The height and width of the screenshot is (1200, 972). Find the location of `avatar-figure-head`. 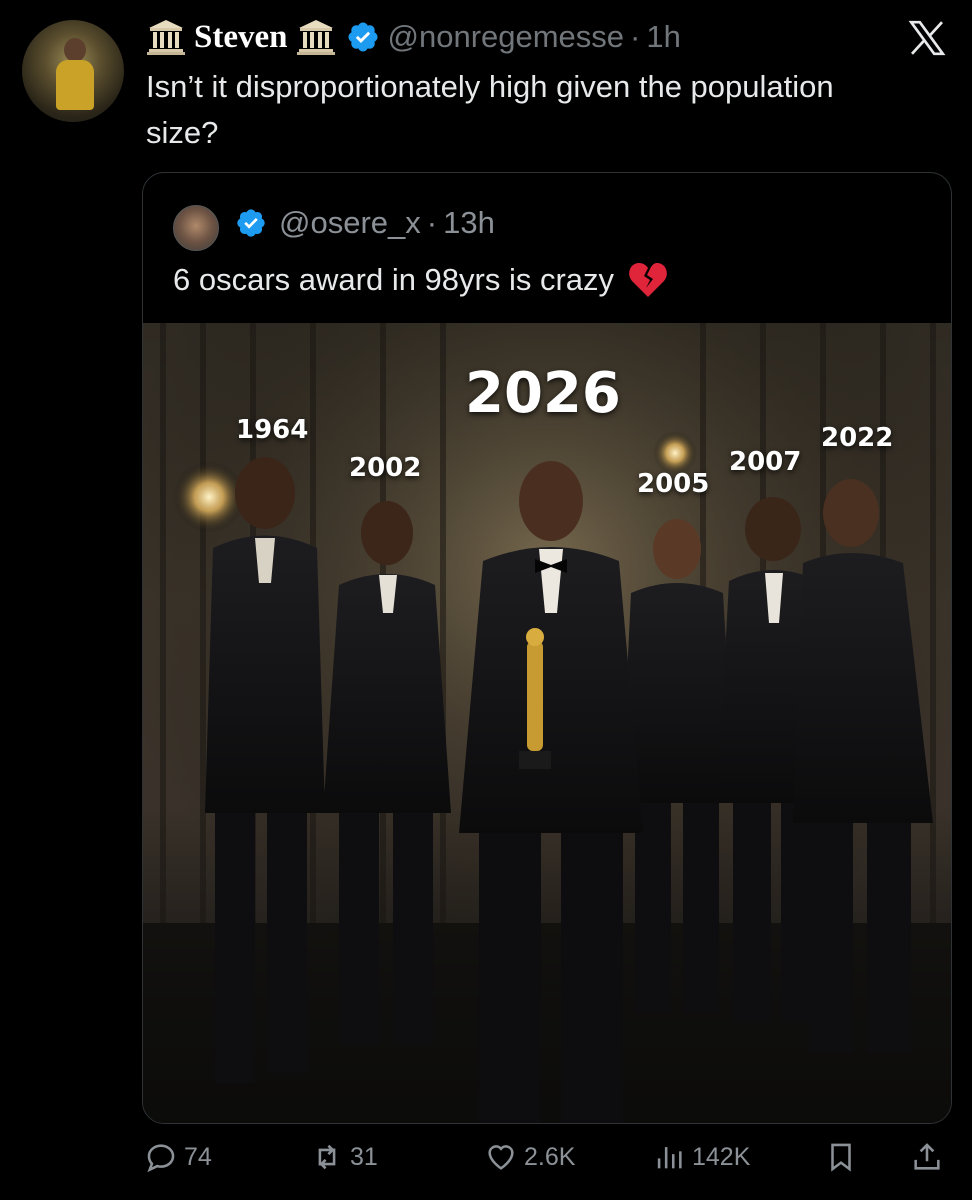

avatar-figure-head is located at coordinates (75, 50).